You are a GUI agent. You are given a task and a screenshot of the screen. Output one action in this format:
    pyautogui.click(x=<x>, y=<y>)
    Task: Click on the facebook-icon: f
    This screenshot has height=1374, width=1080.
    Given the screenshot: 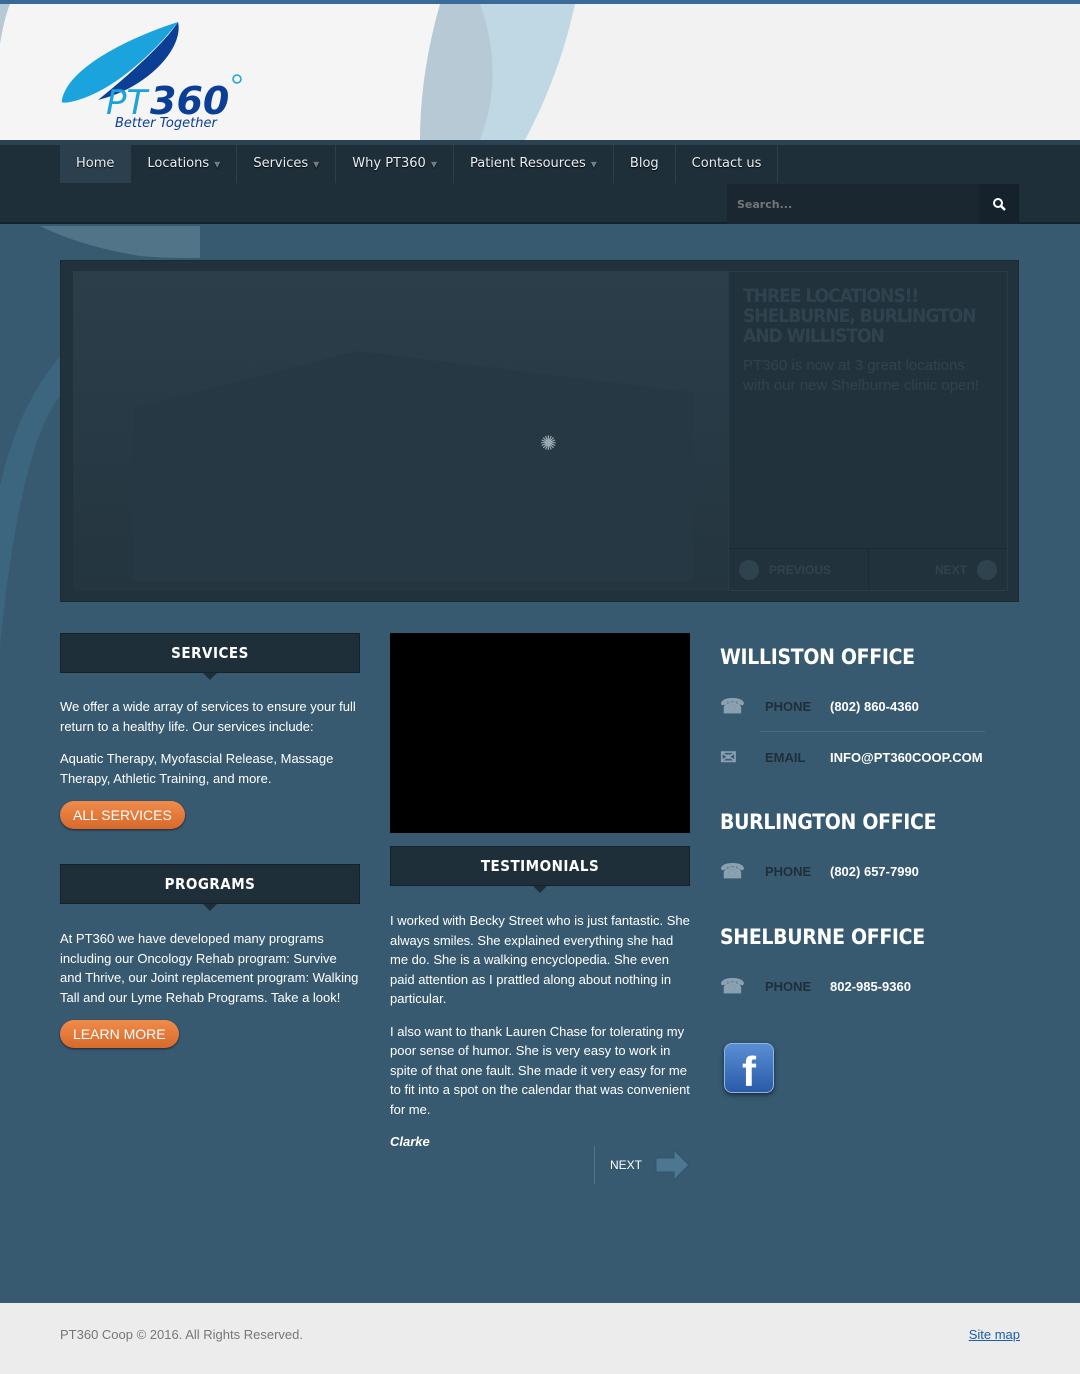 What is the action you would take?
    pyautogui.click(x=749, y=1069)
    